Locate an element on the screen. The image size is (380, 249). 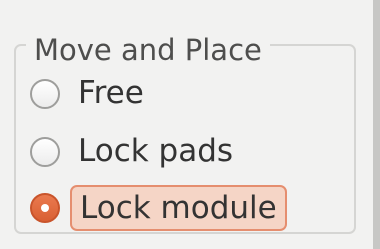
group-title: Move and Place is located at coordinates (148, 50).